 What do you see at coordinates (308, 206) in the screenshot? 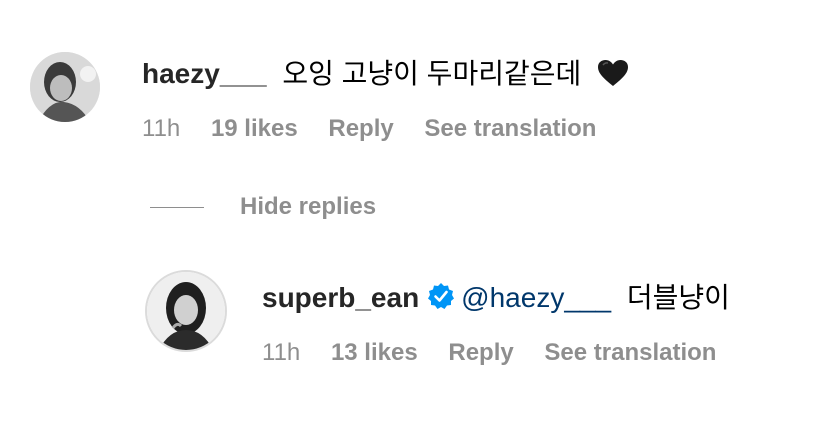
I see `hide-replies-label: Hide replies` at bounding box center [308, 206].